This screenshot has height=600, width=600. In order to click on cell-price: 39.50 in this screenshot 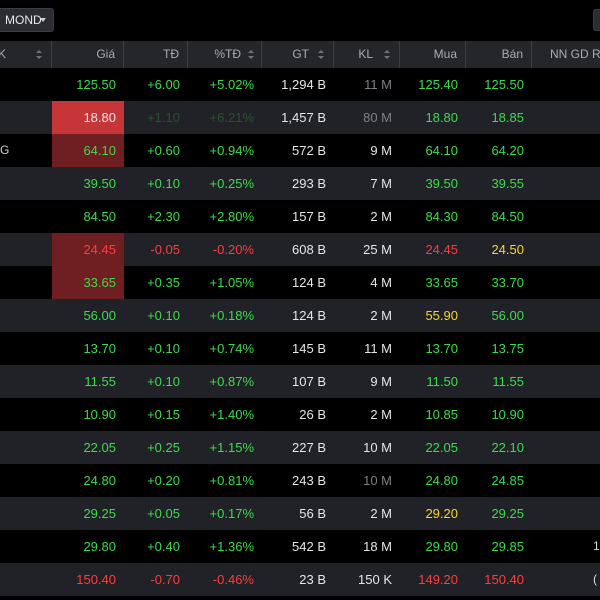, I will do `click(99, 183)`.